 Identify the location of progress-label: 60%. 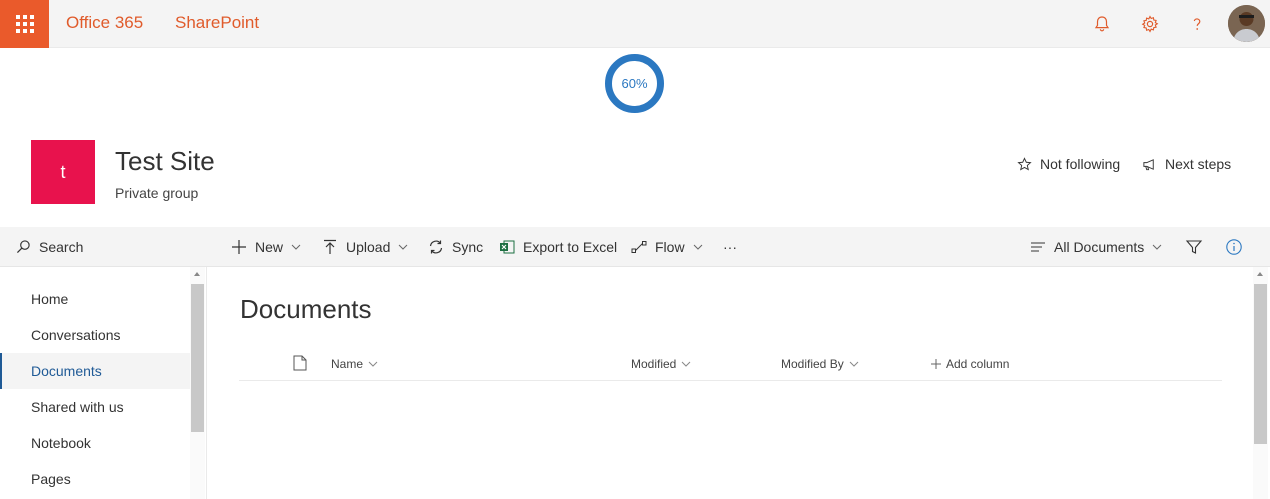
(634, 83).